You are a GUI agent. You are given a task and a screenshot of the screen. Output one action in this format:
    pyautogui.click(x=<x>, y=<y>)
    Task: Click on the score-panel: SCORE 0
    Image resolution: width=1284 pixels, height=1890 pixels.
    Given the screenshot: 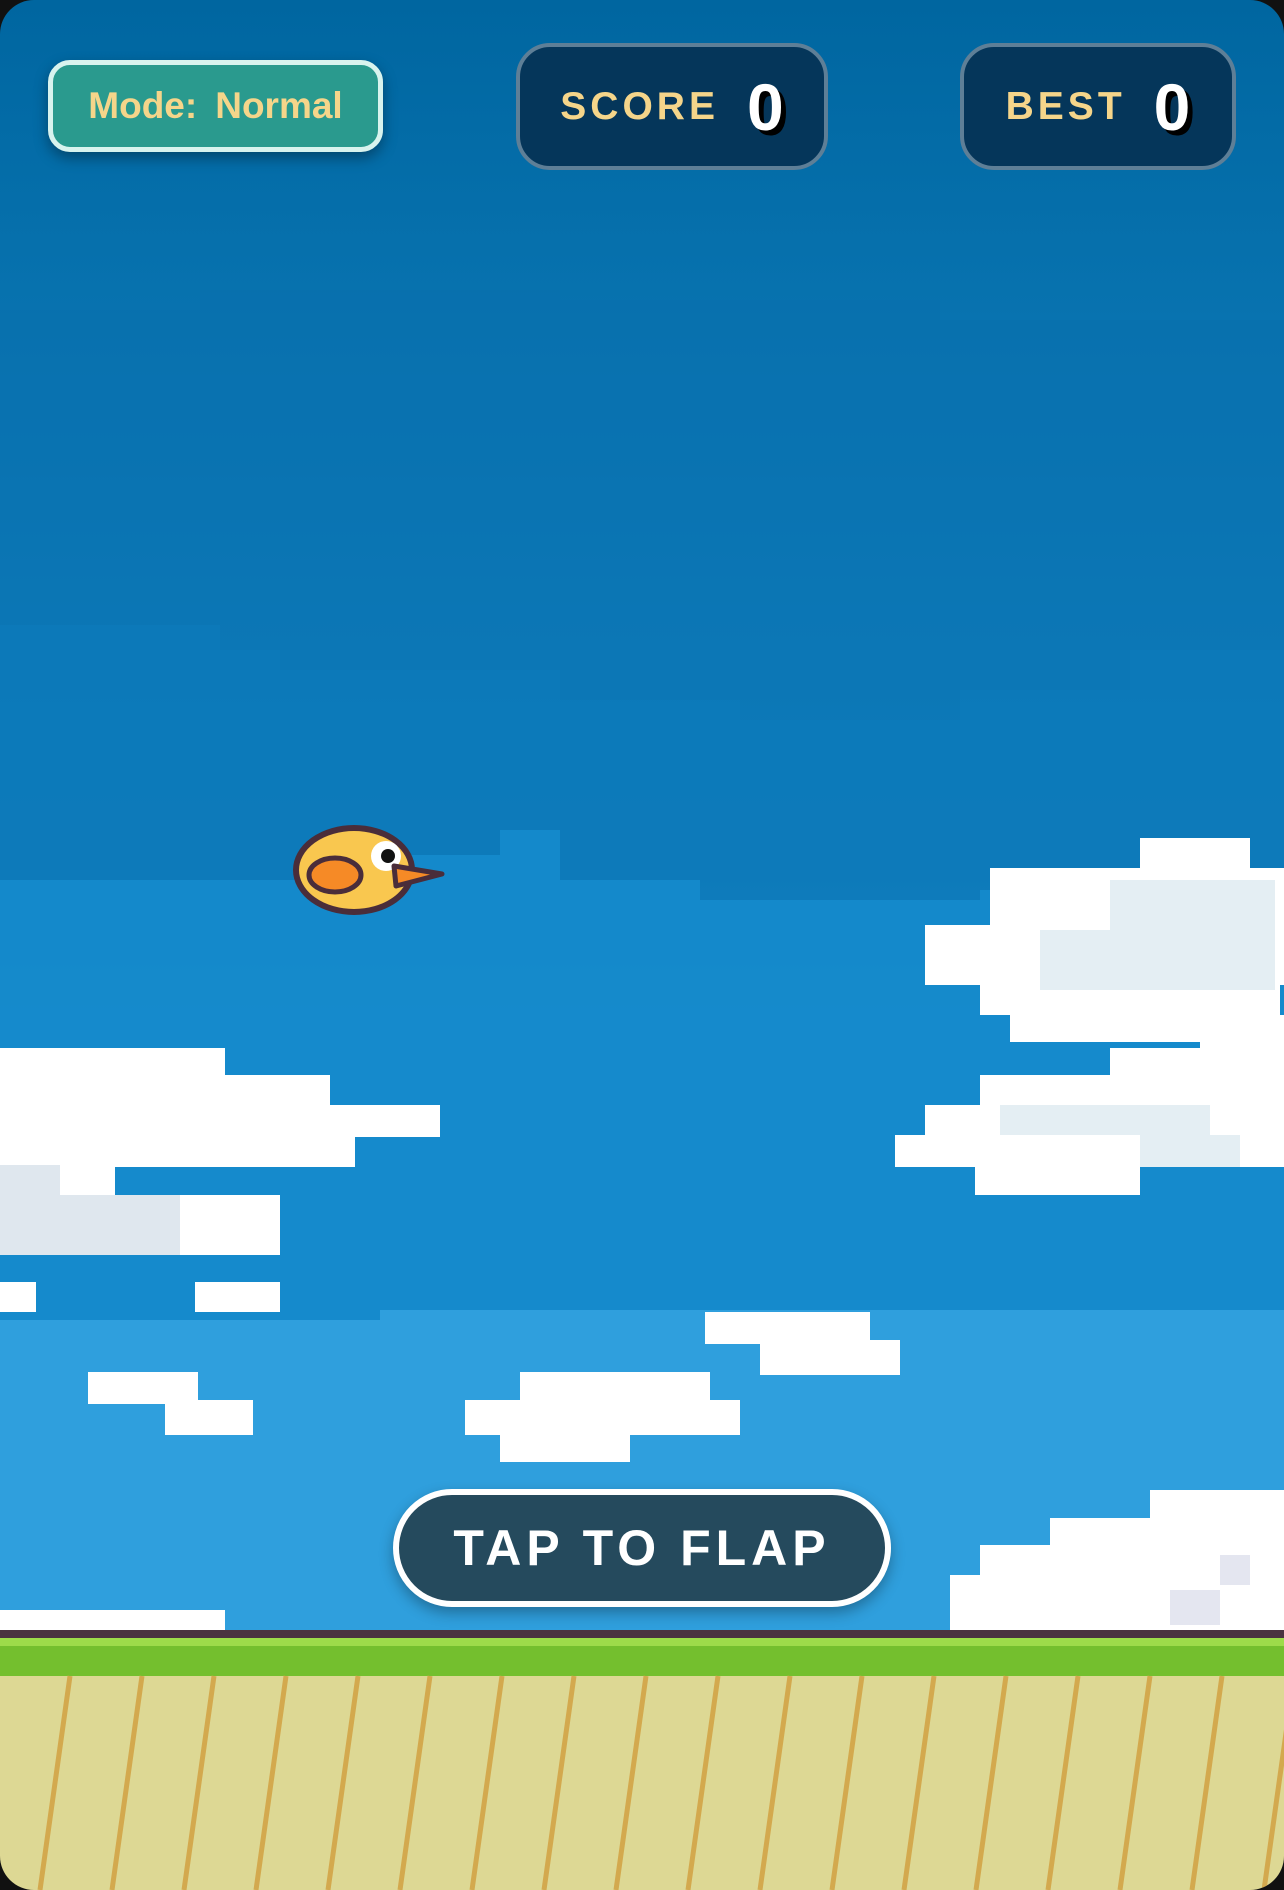 What is the action you would take?
    pyautogui.click(x=672, y=106)
    